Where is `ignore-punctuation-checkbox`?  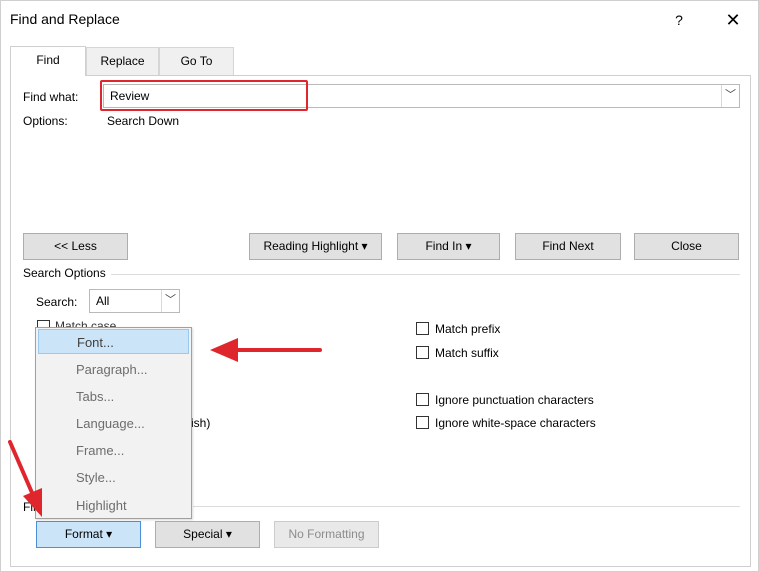
ignore-punctuation-checkbox is located at coordinates (422, 399).